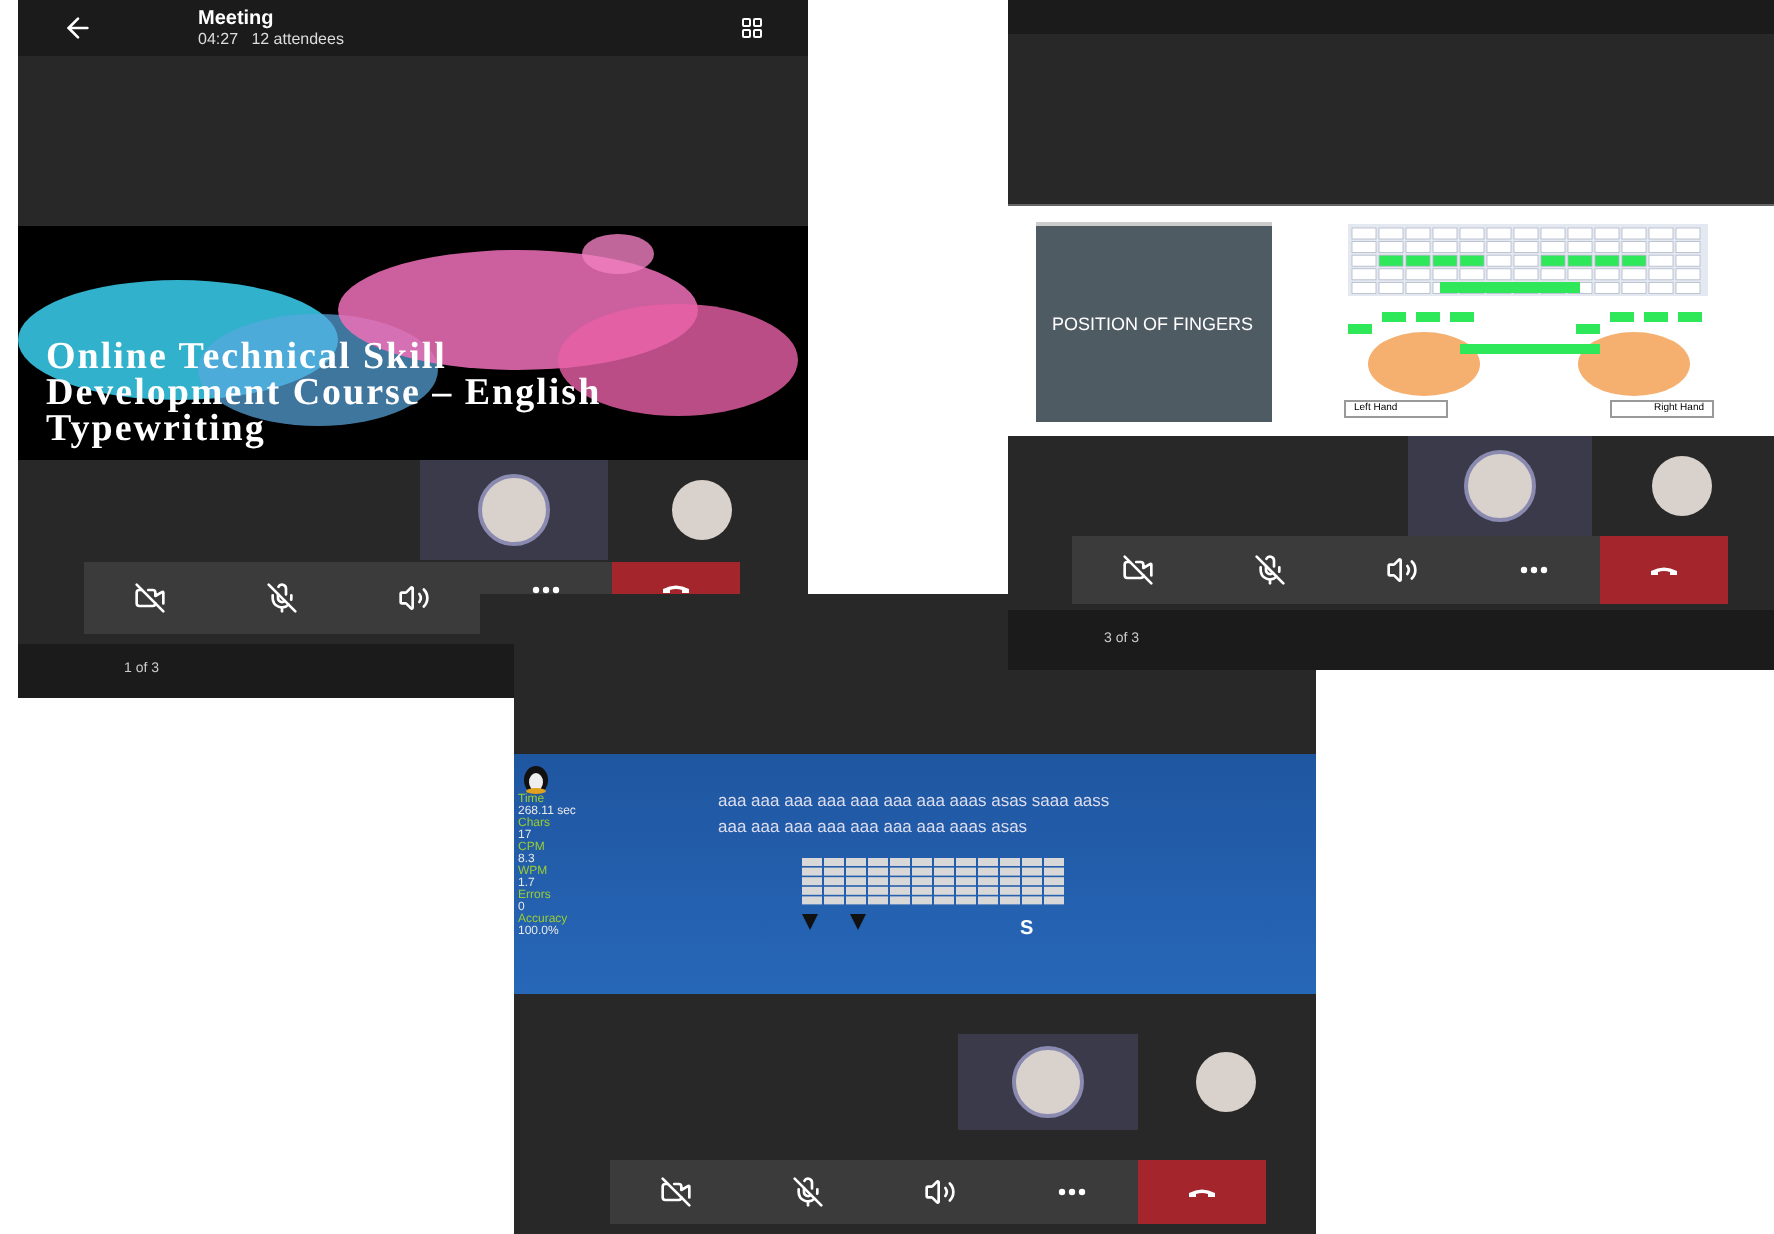  What do you see at coordinates (752, 28) in the screenshot?
I see `layout-icon` at bounding box center [752, 28].